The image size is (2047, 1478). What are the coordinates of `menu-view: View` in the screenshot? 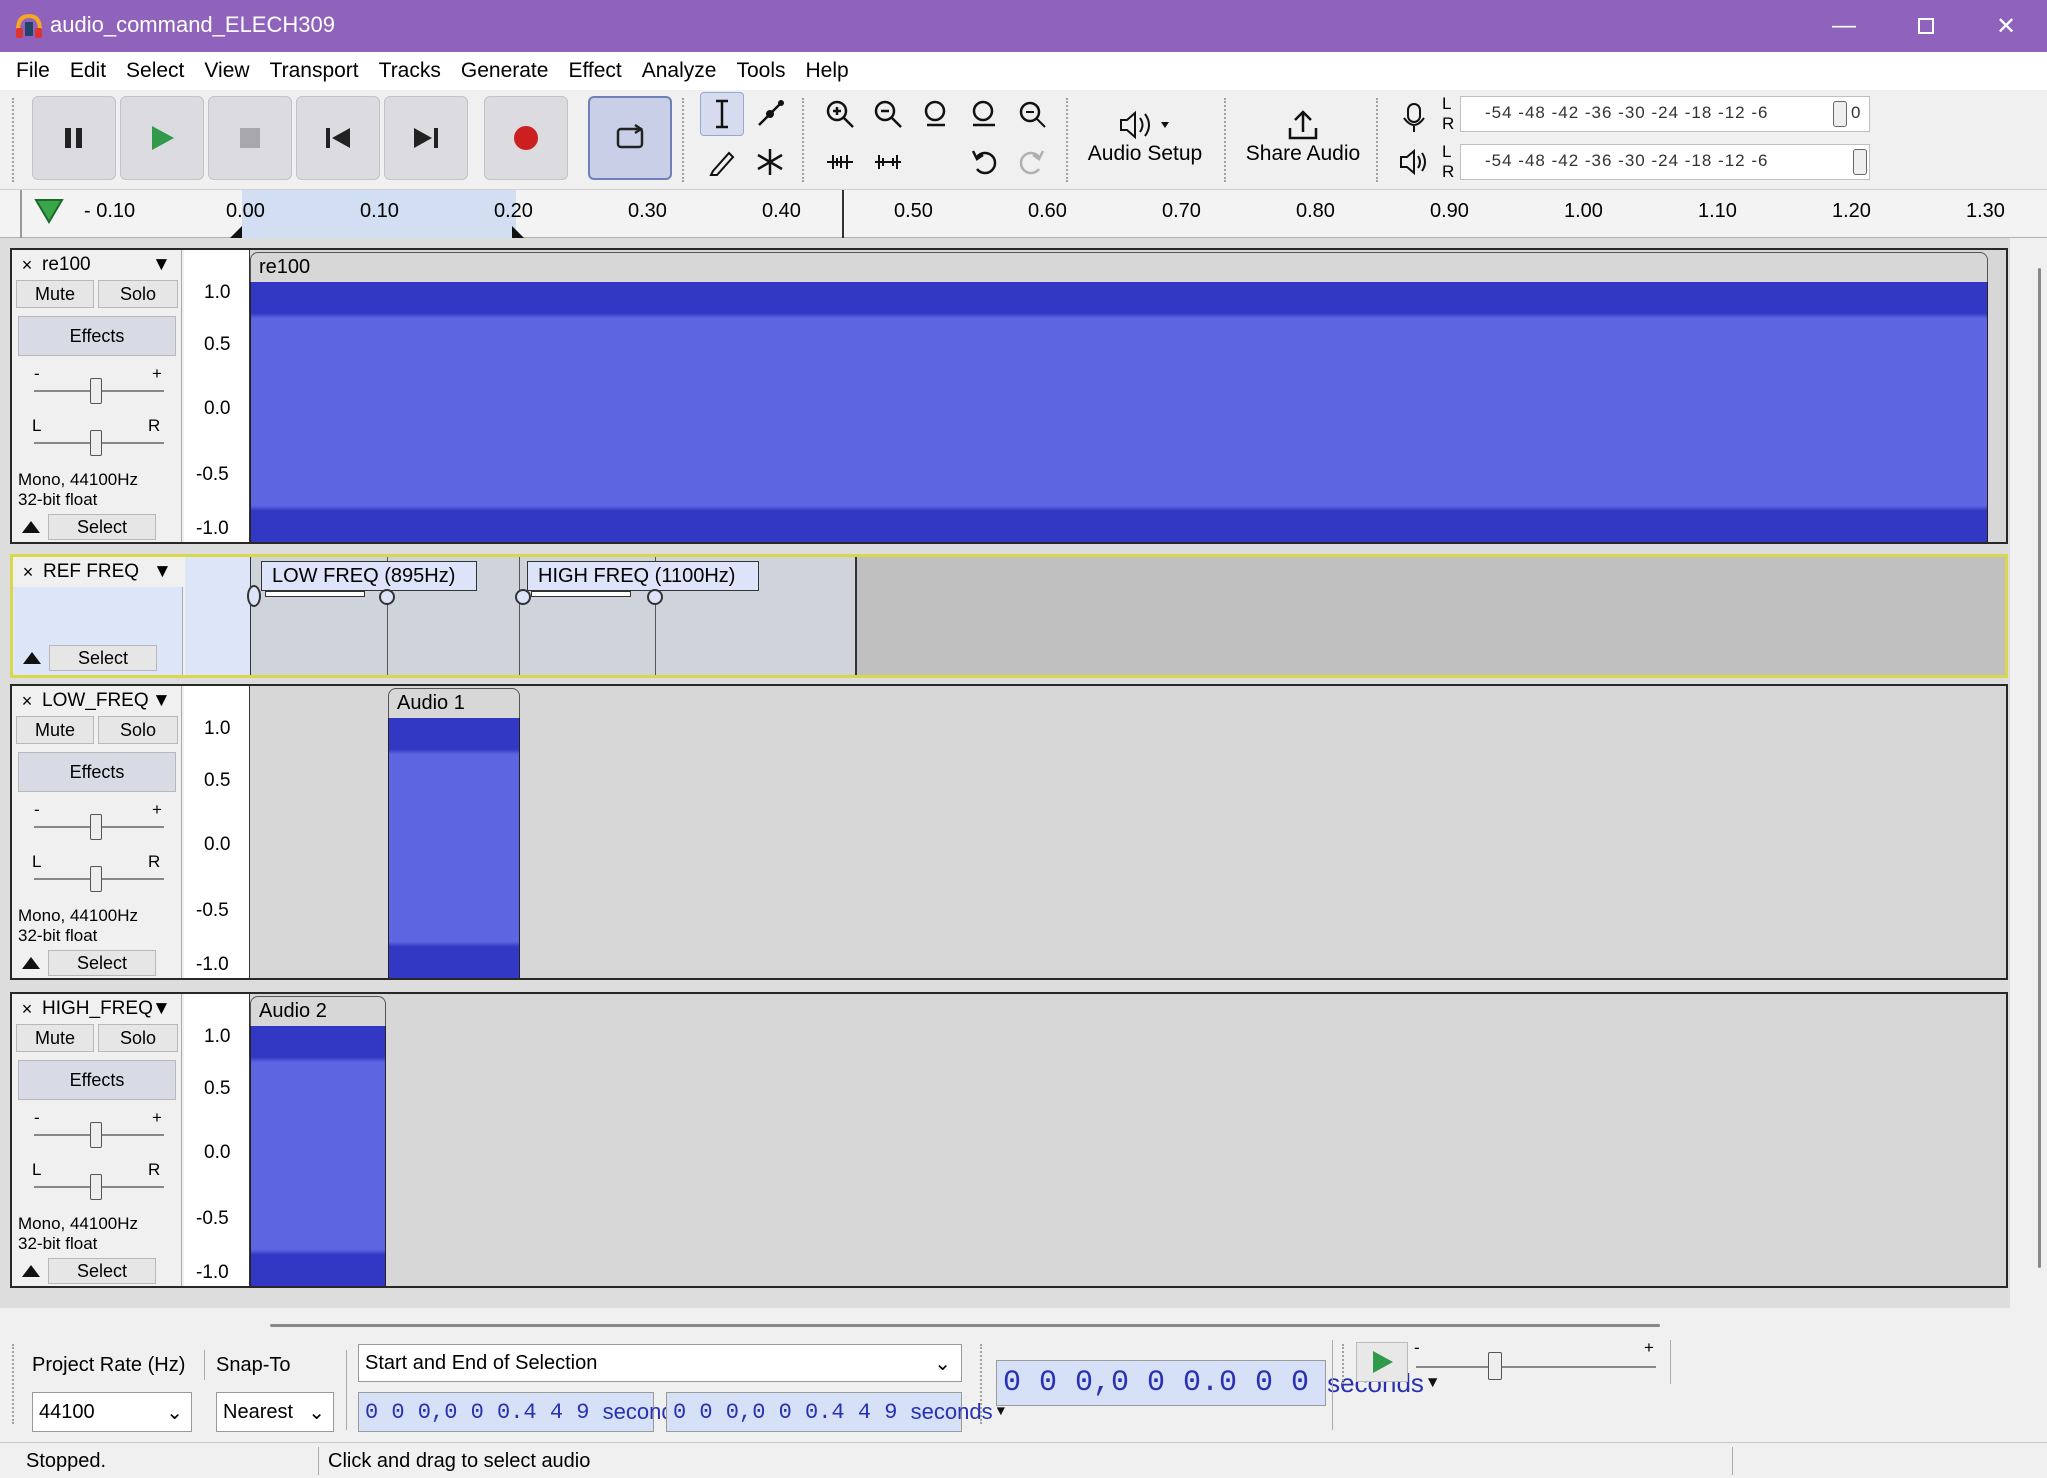 It's located at (226, 71).